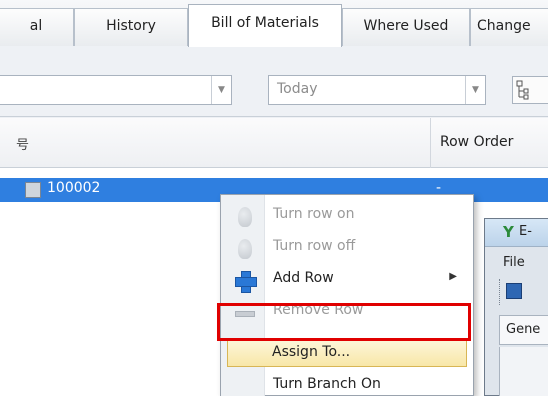 Image resolution: width=548 pixels, height=396 pixels. Describe the element at coordinates (314, 214) in the screenshot. I see `menu-item-label: Turn row on` at that location.